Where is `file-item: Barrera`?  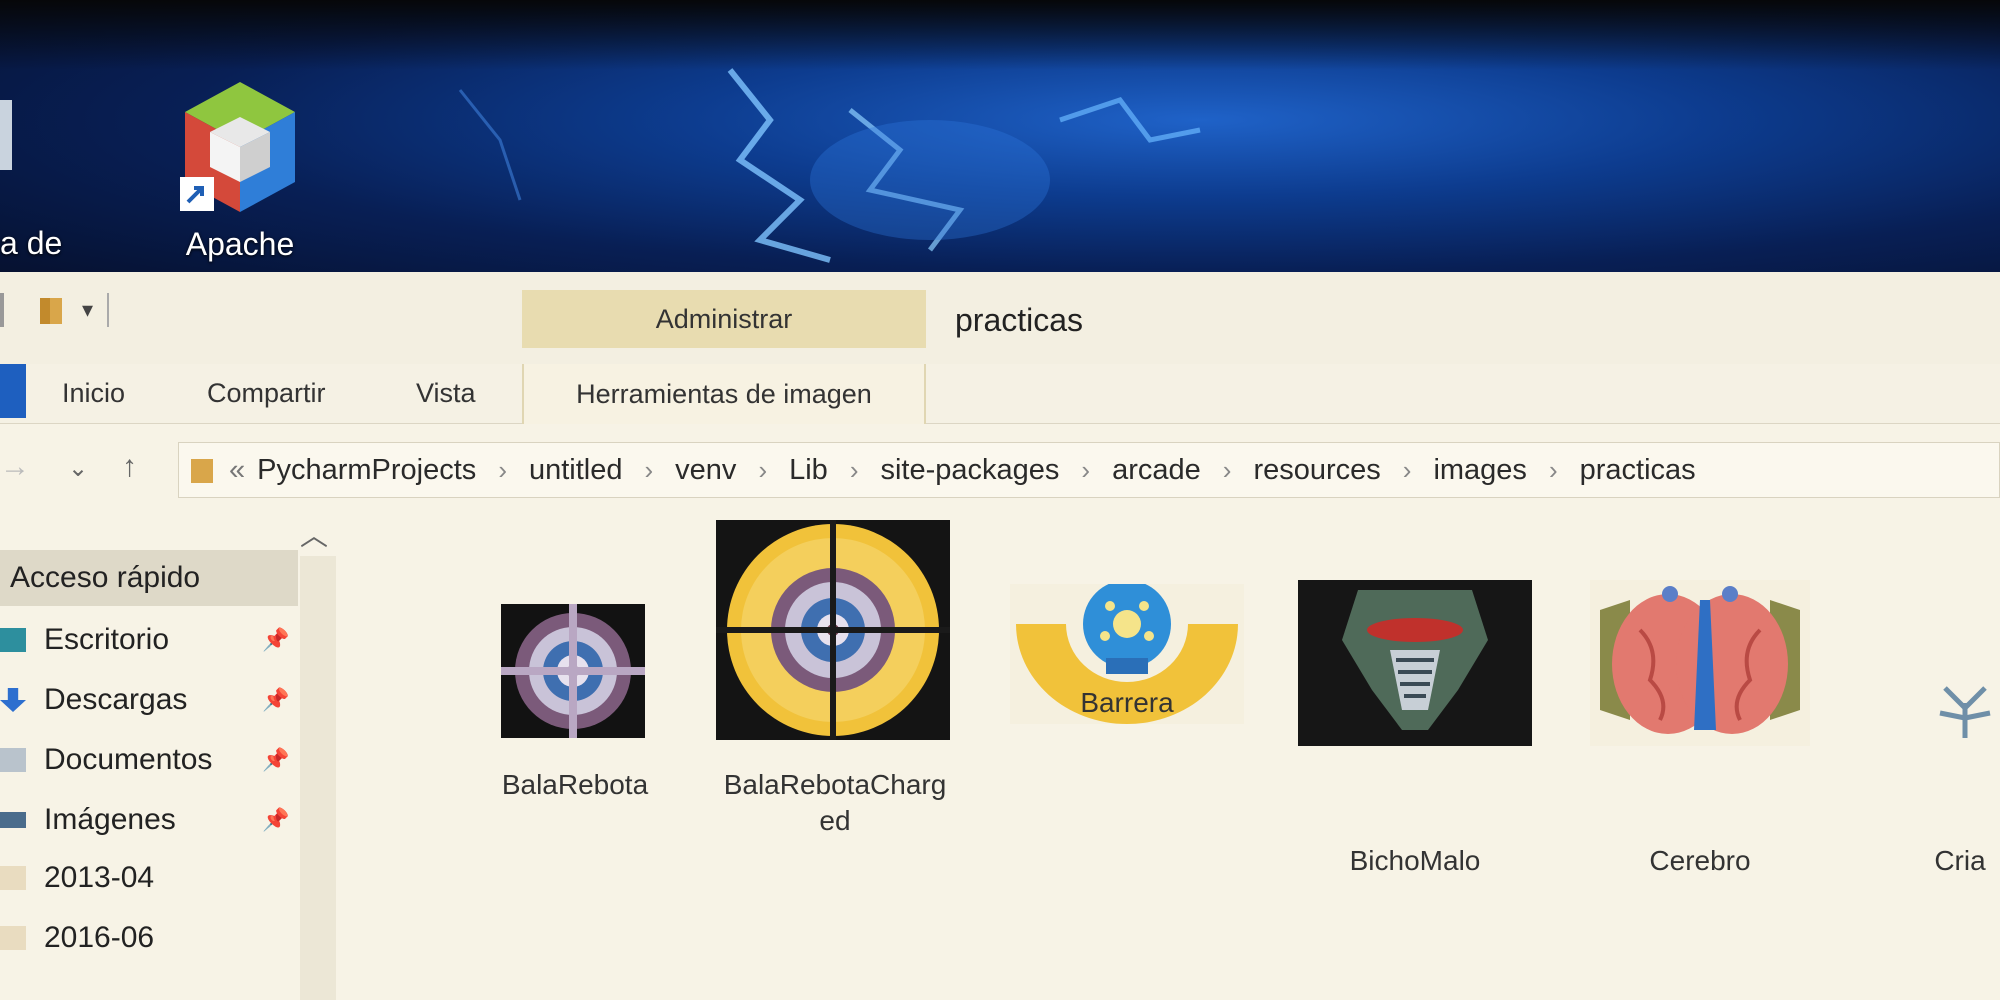 file-item: Barrera is located at coordinates (1130, 704).